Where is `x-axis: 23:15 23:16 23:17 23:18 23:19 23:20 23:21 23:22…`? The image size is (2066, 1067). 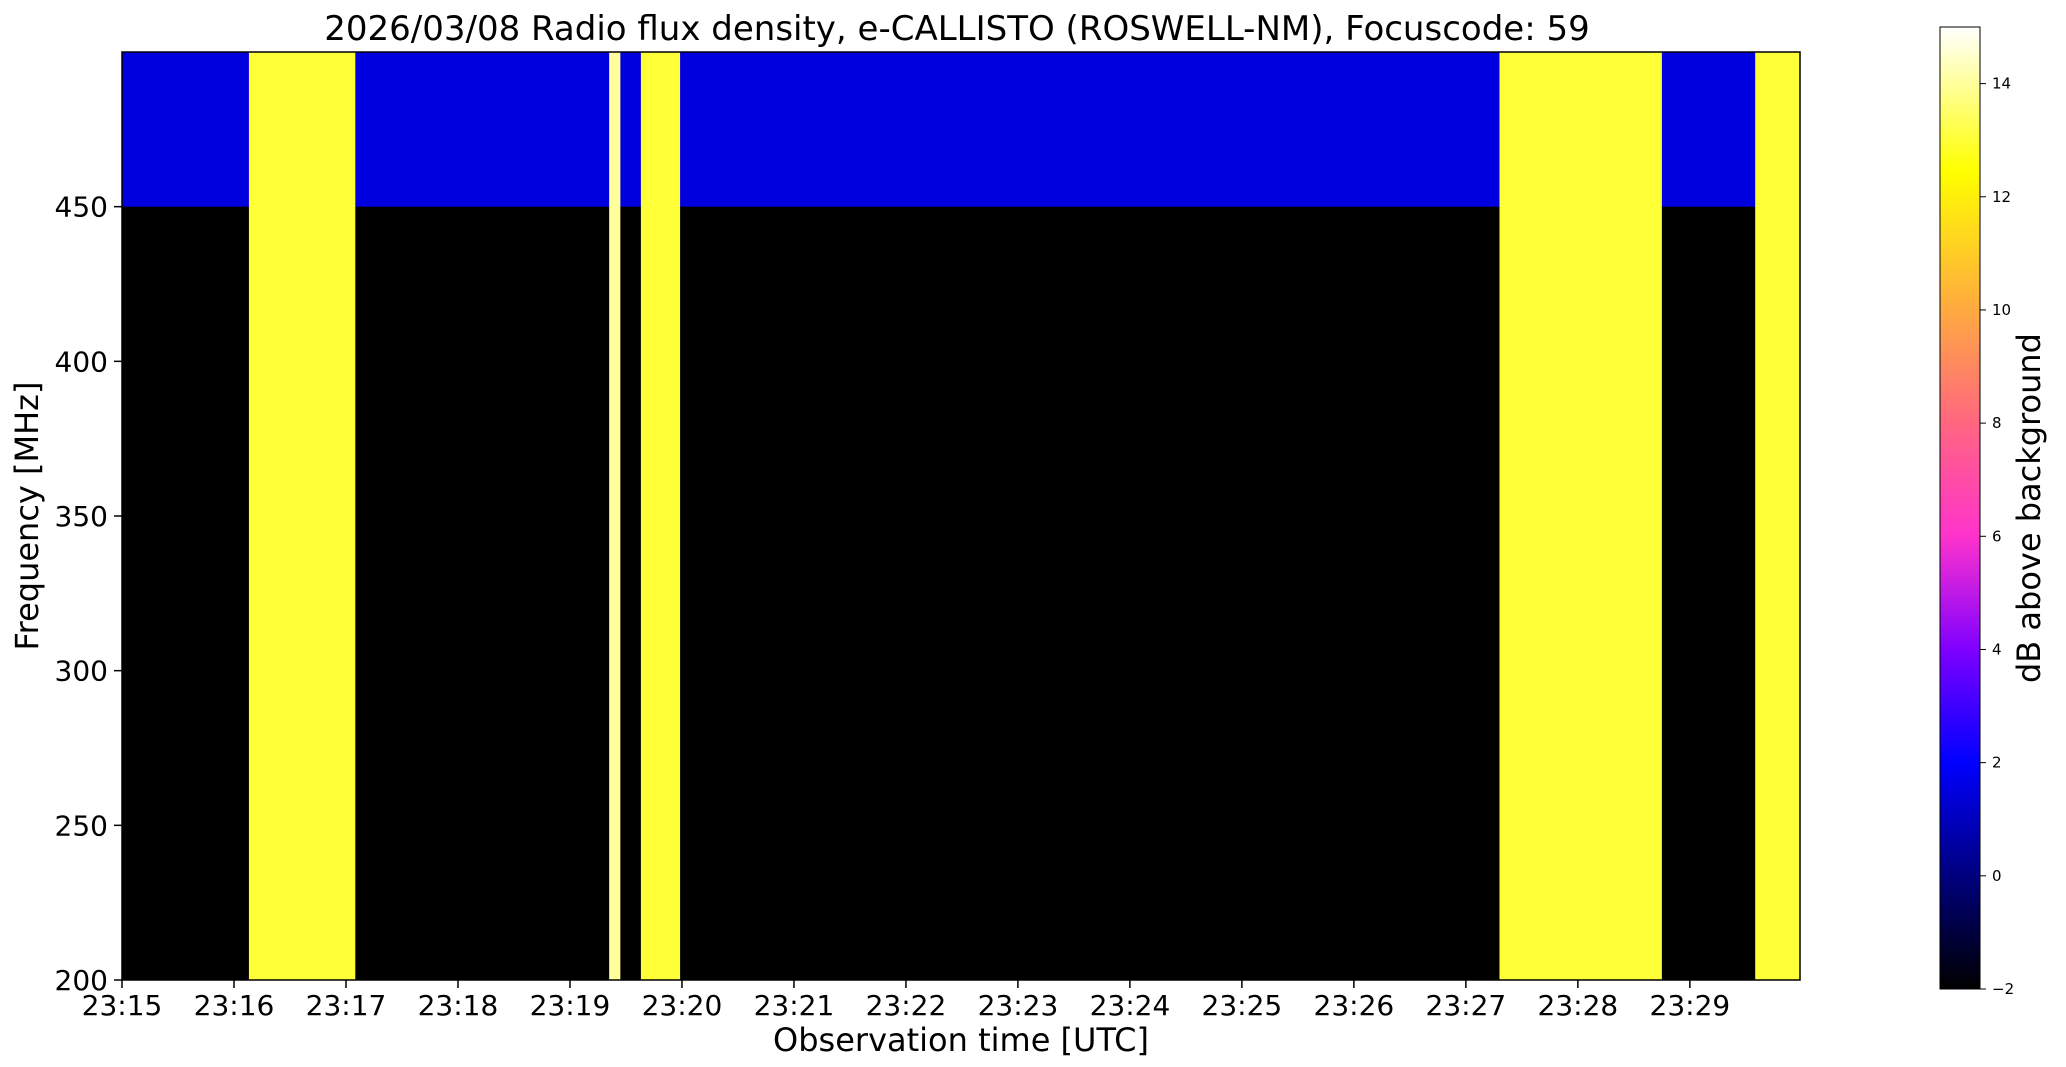
x-axis: 23:15 23:16 23:17 23:18 23:19 23:20 23:21 23:22… is located at coordinates (906, 1001).